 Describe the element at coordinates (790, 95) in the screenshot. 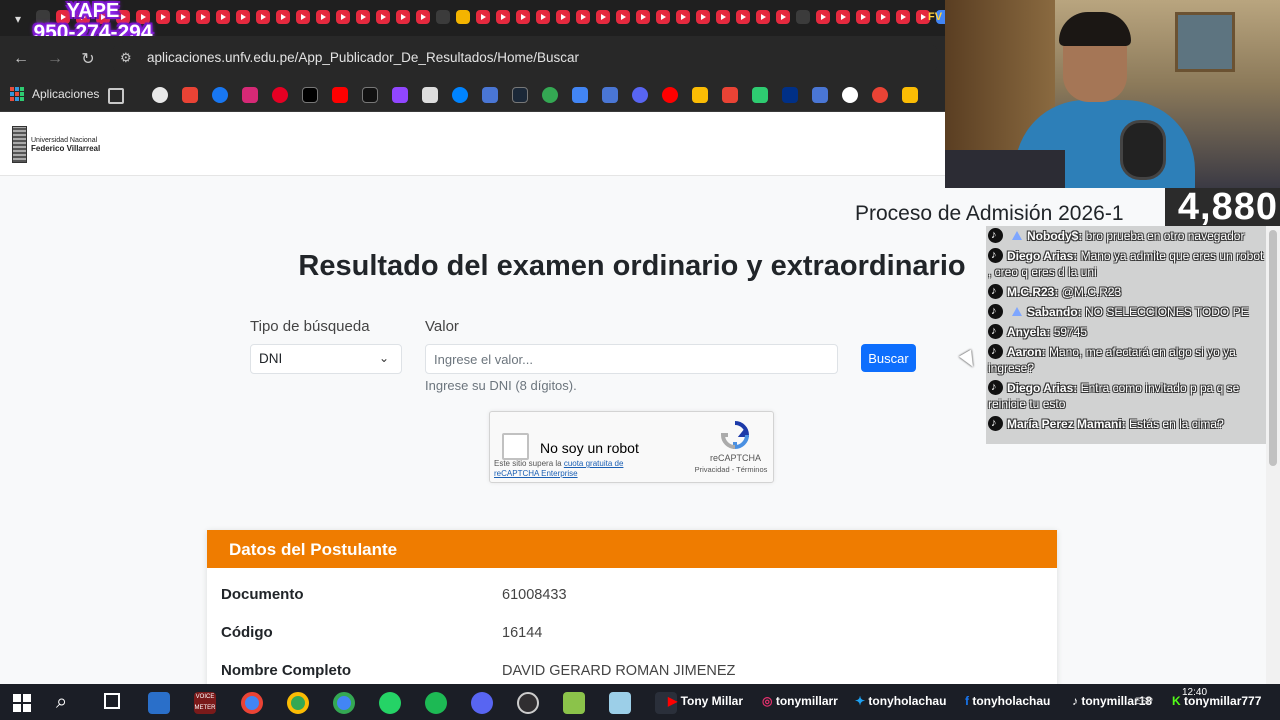

I see `paypal-icon` at that location.